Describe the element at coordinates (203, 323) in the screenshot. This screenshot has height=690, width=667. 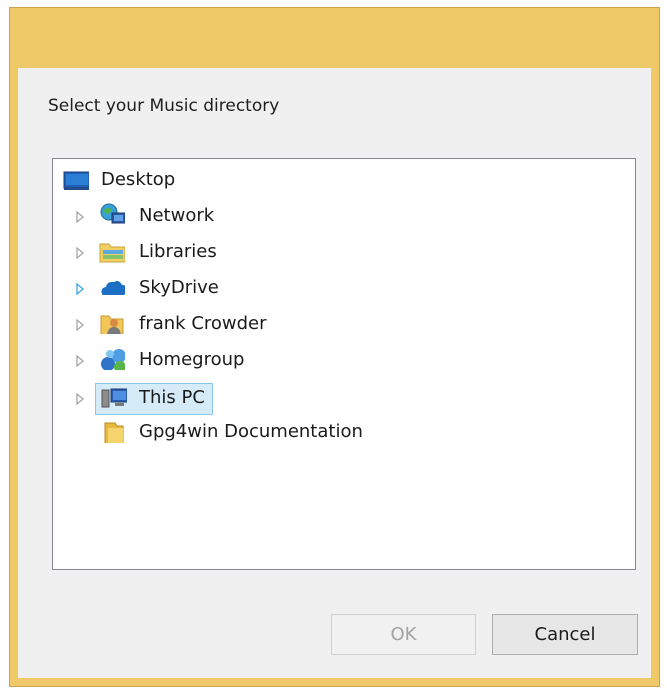
I see `tree-item-label: frank Crowder` at that location.